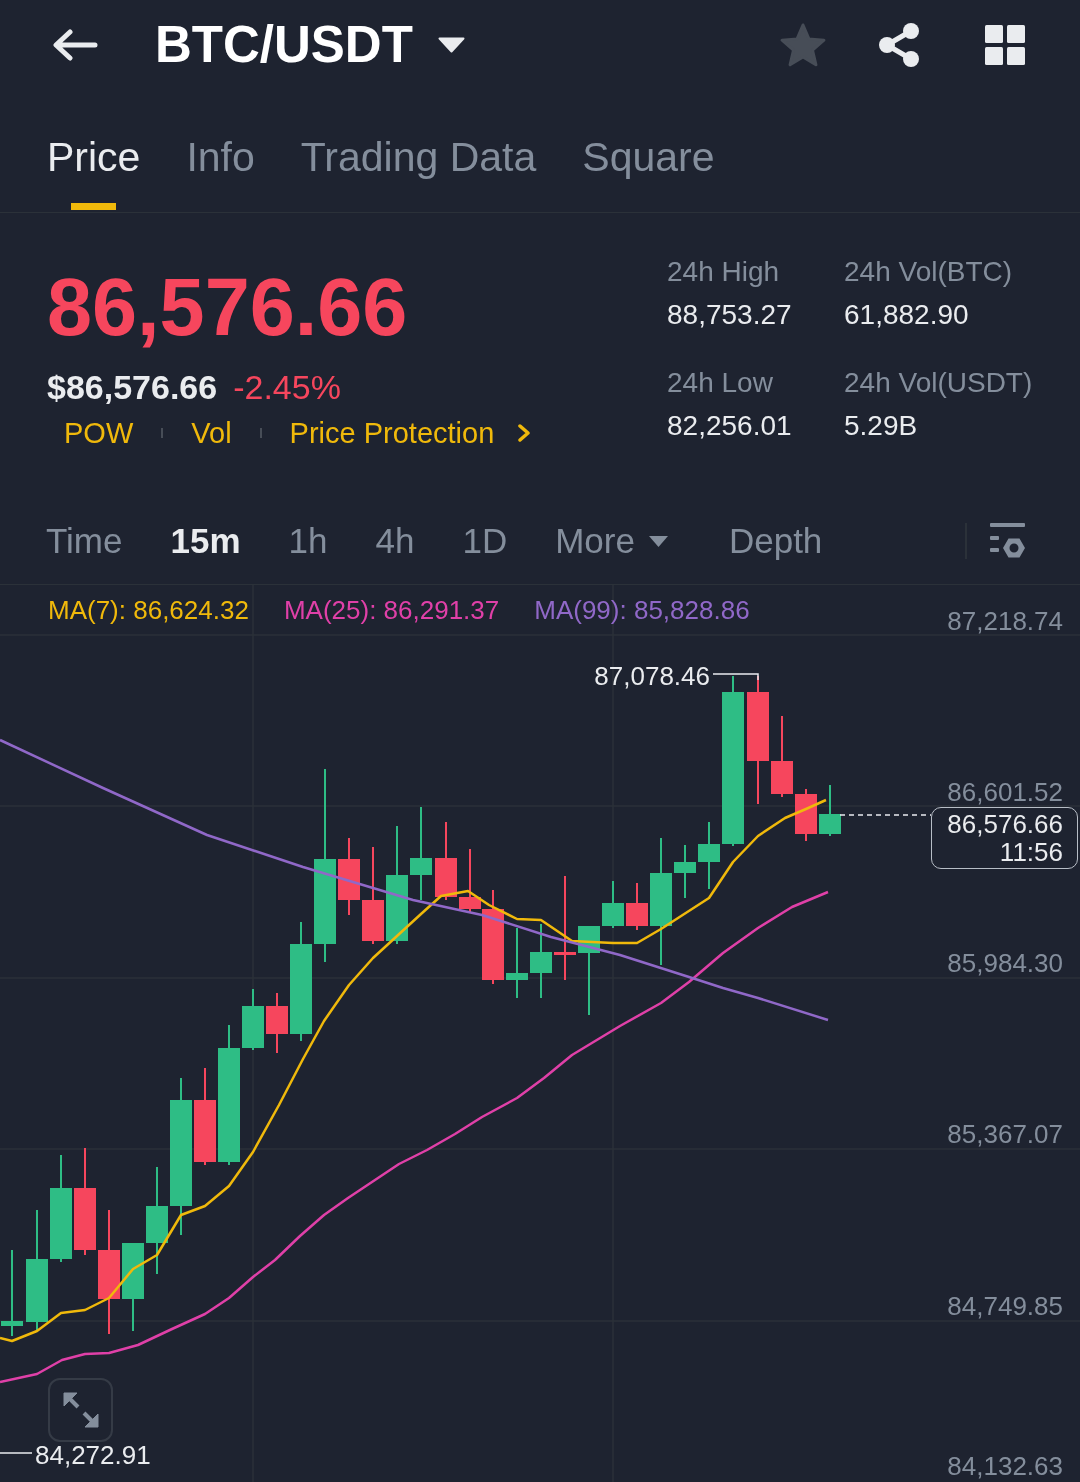 The image size is (1080, 1482). Describe the element at coordinates (1005, 963) in the screenshot. I see `price-axis-label: 85,984.30` at that location.